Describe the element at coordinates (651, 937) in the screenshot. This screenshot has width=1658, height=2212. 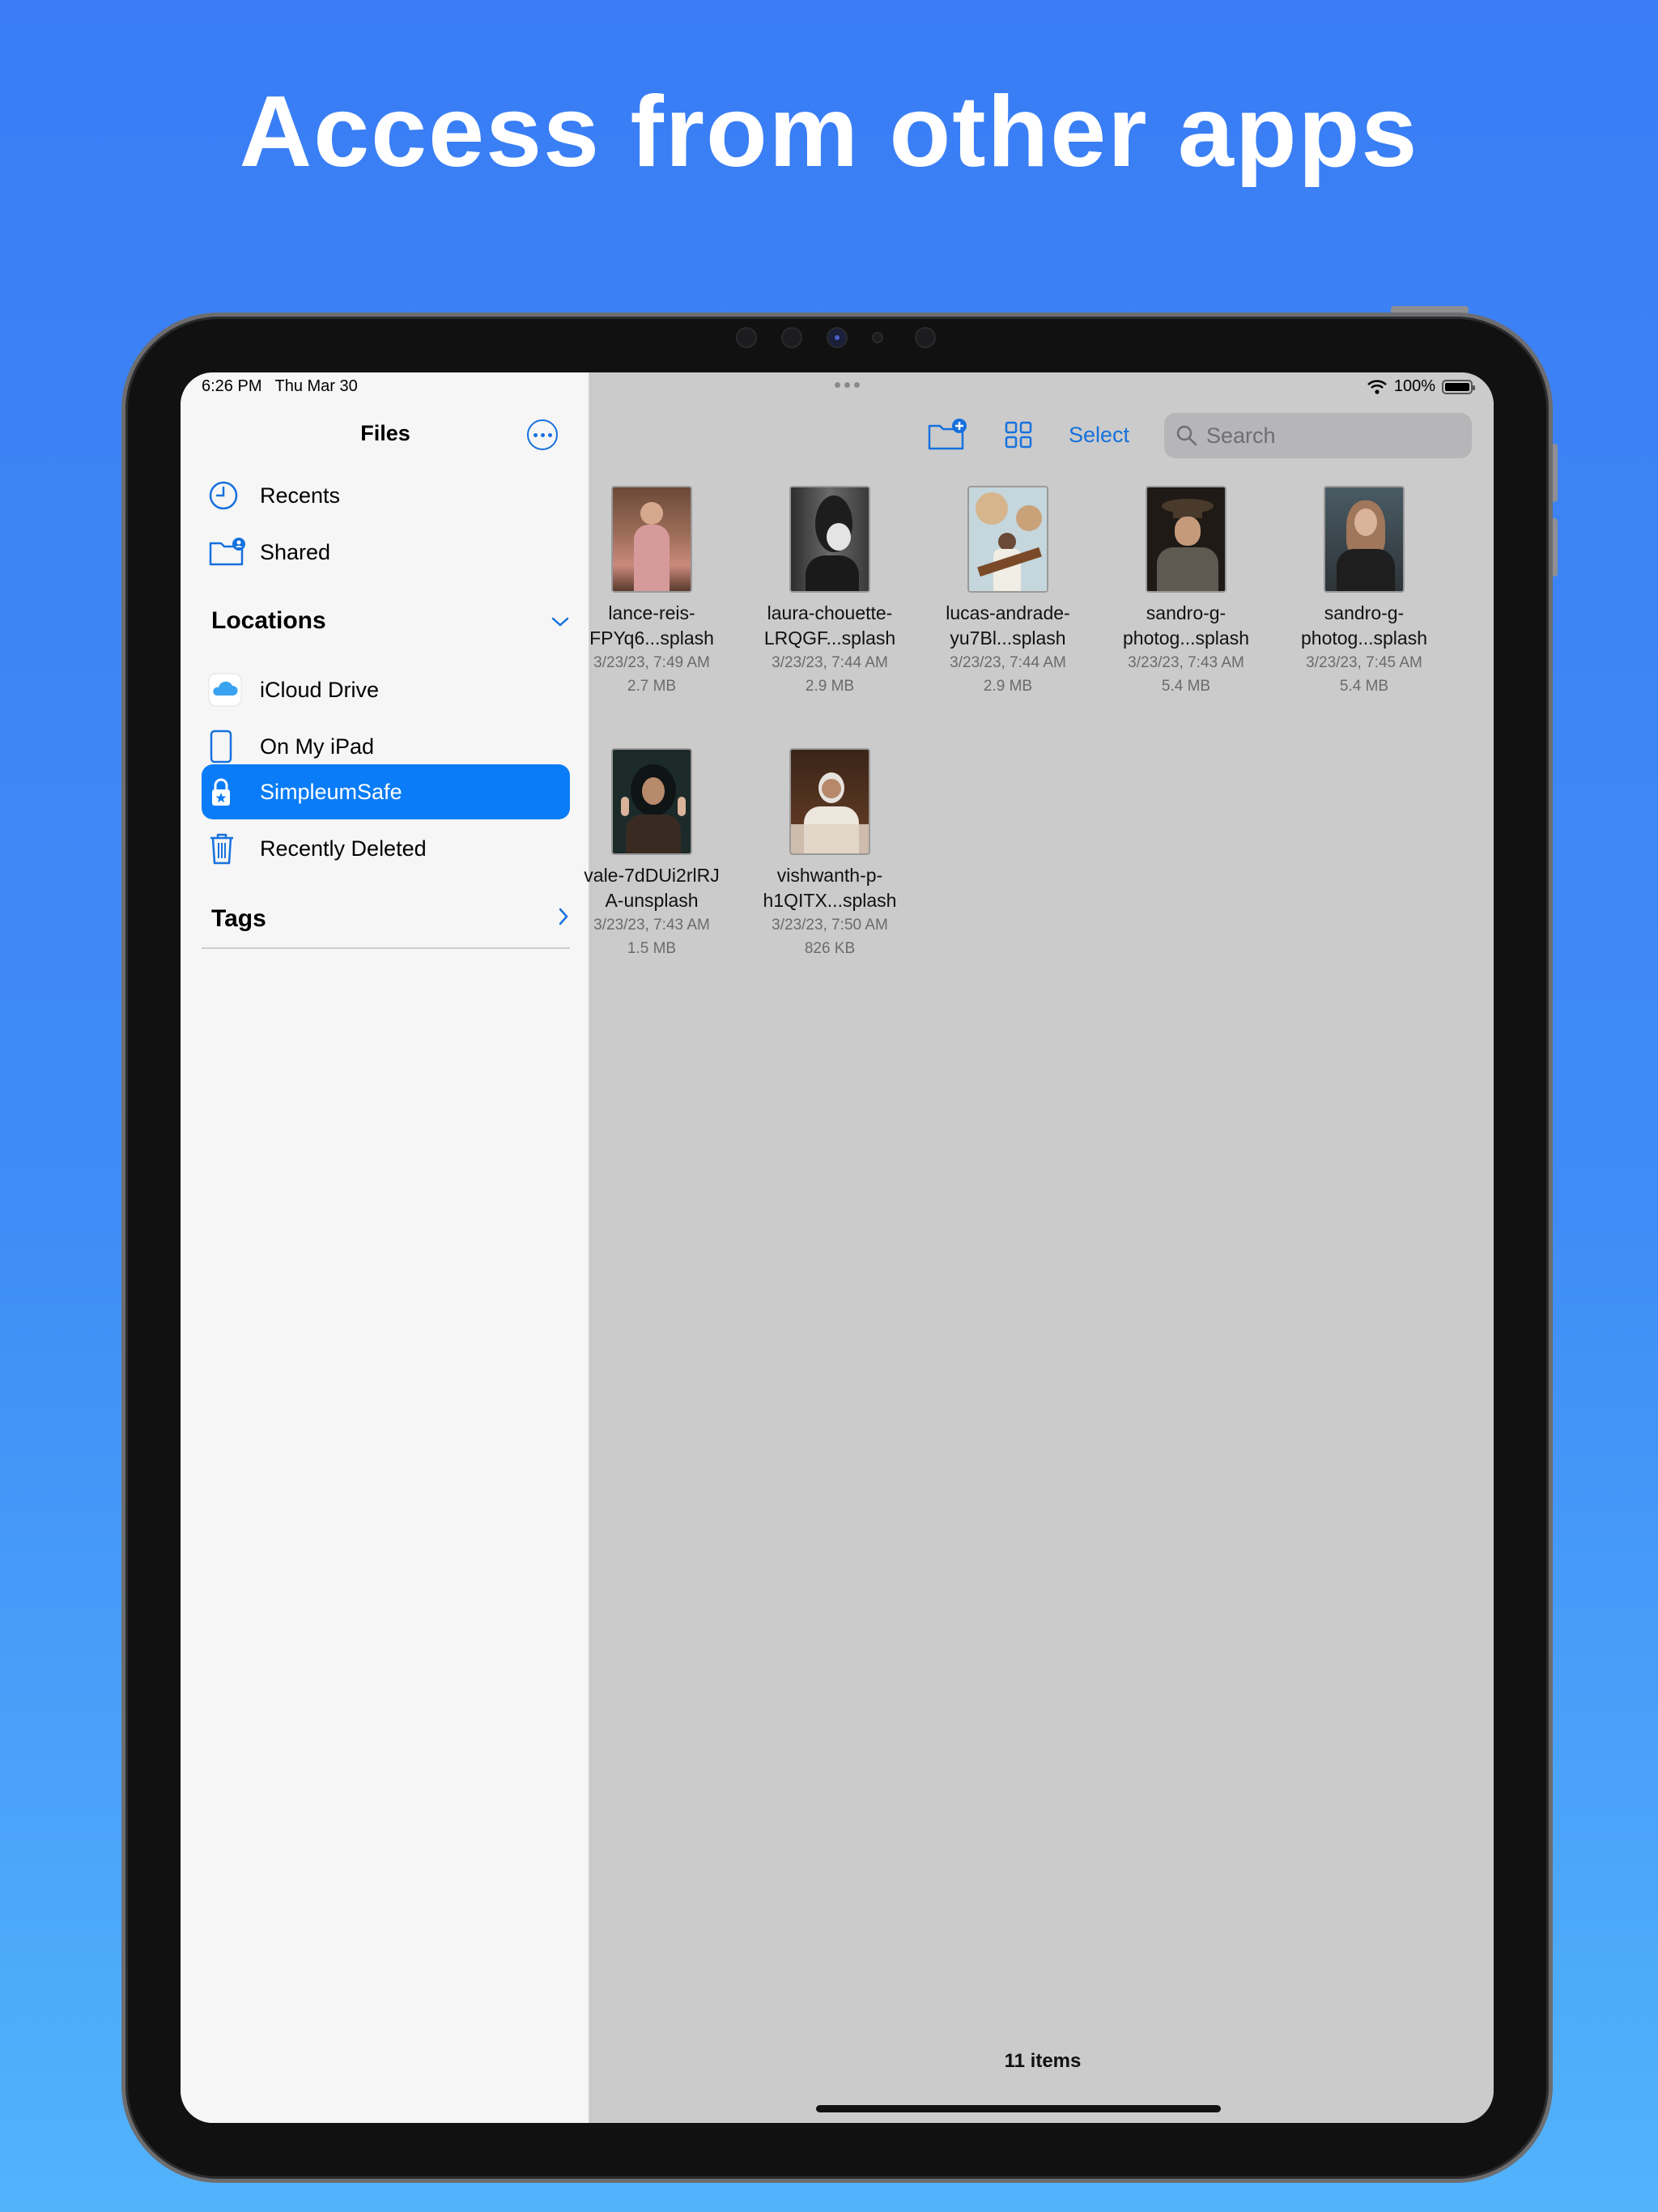
I see `file-meta: 3/23/23, 7:43 AM 1.5 MB` at that location.